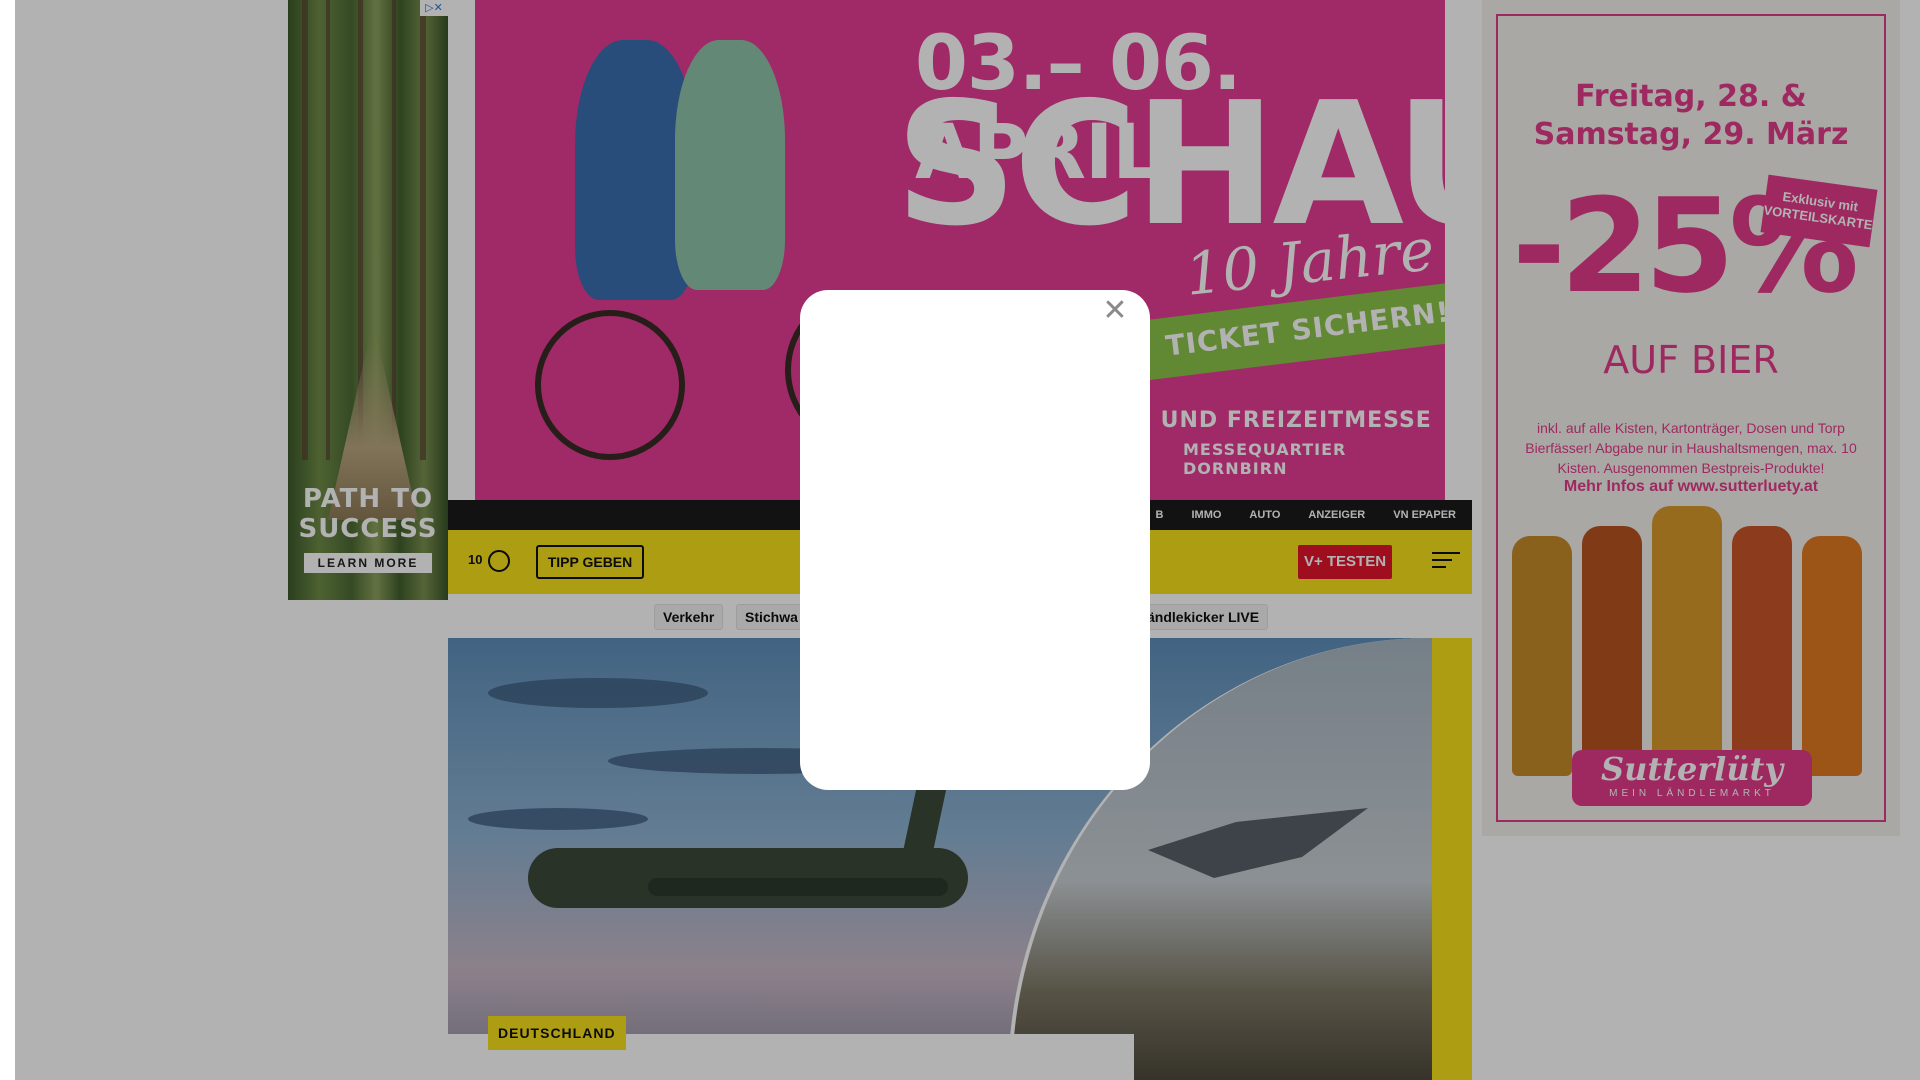  I want to click on close-icon: ✕, so click(1115, 311).